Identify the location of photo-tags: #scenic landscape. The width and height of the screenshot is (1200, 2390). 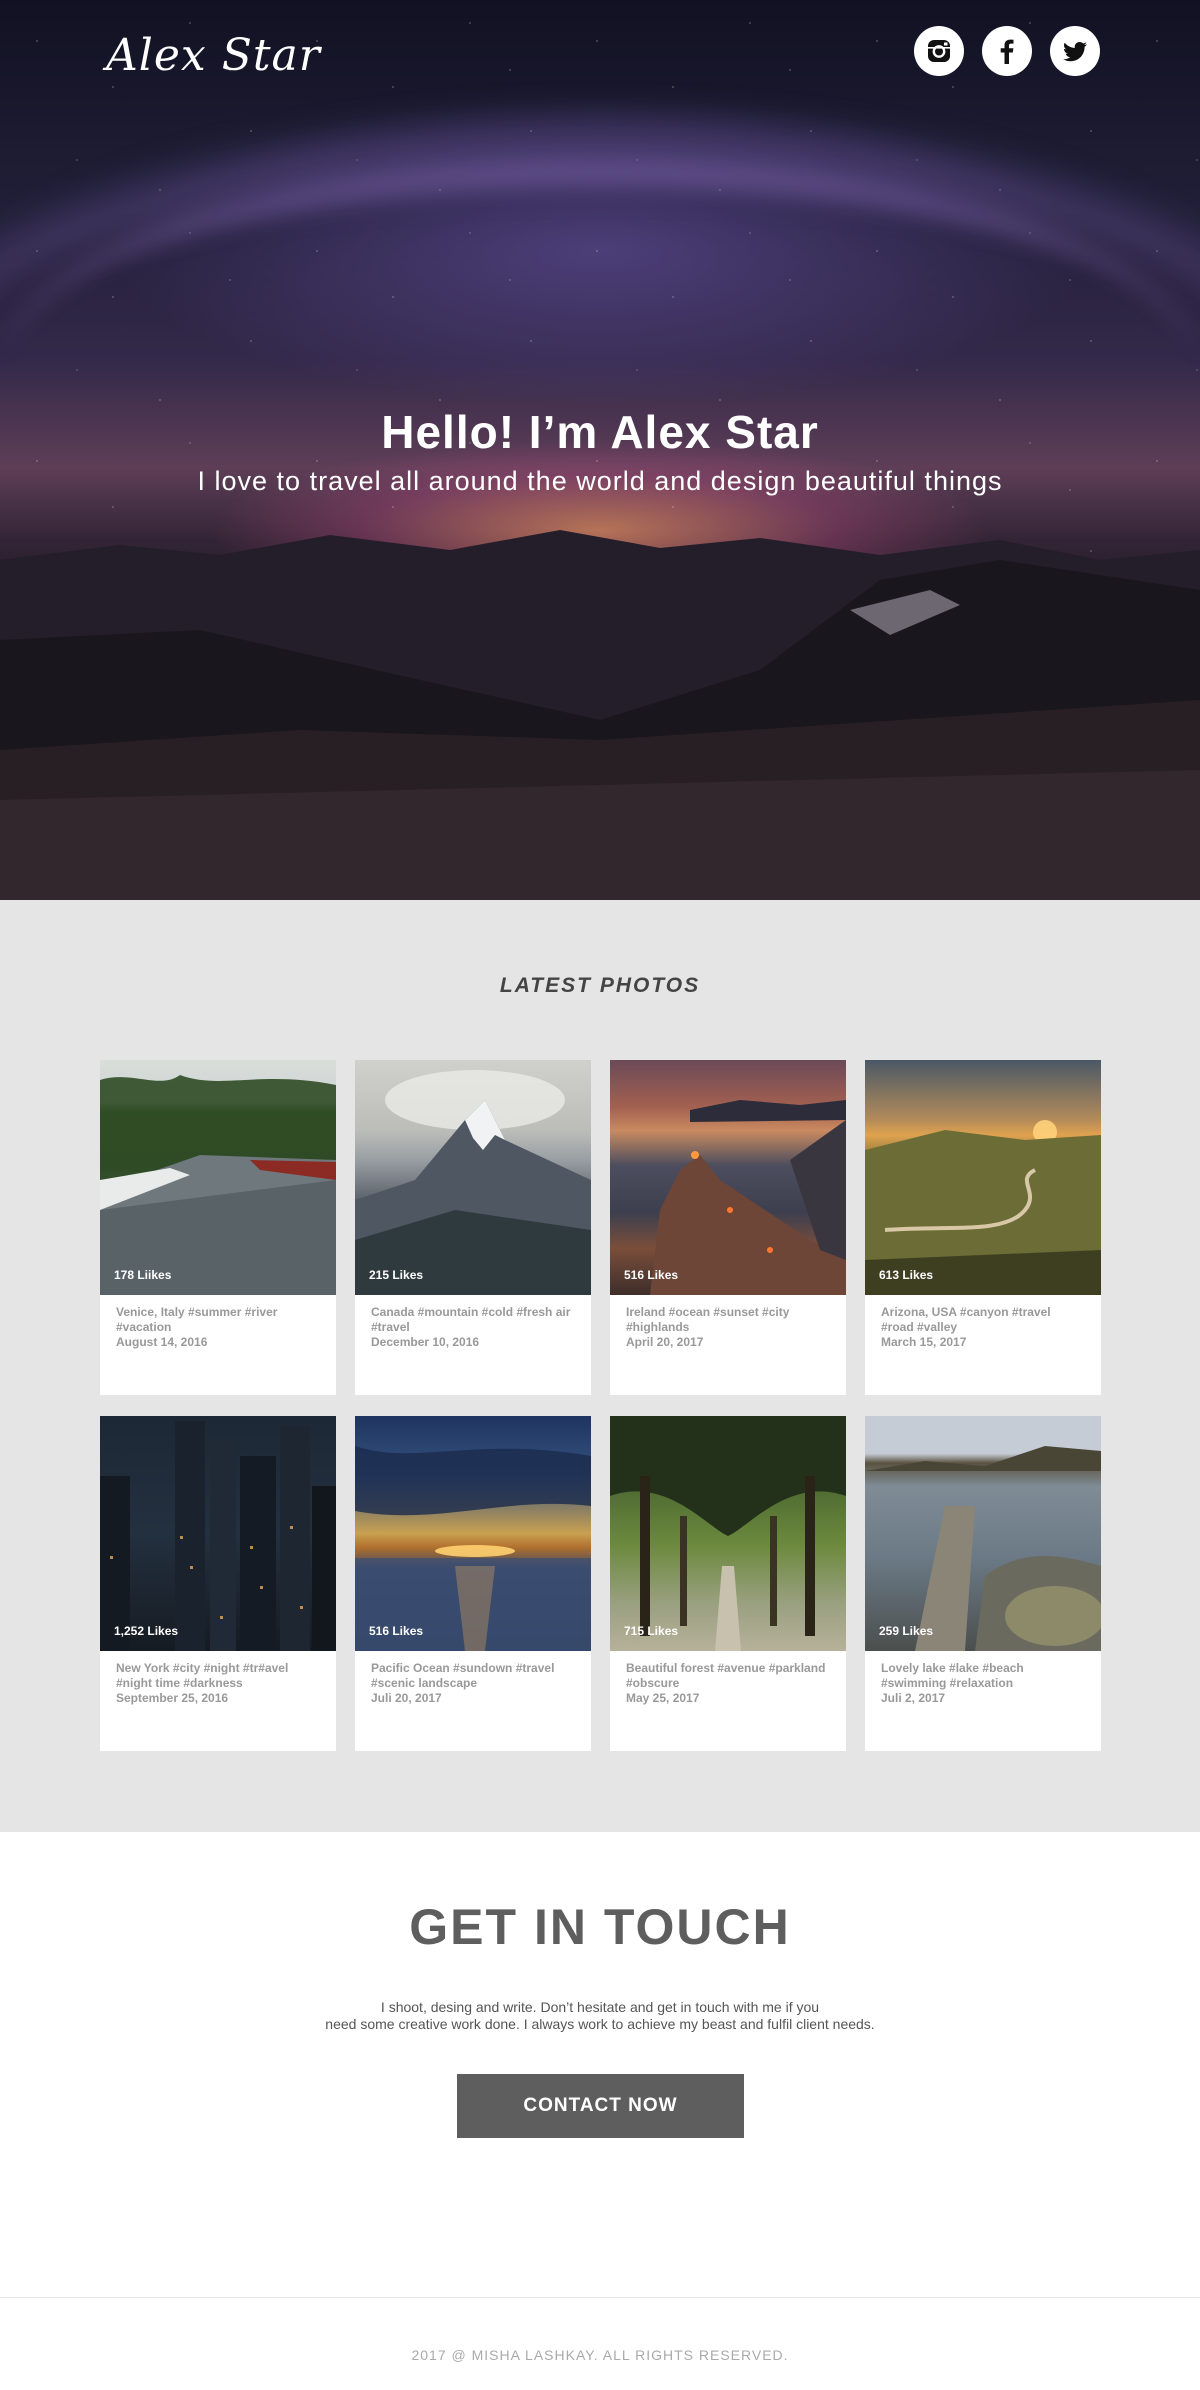
(424, 1683).